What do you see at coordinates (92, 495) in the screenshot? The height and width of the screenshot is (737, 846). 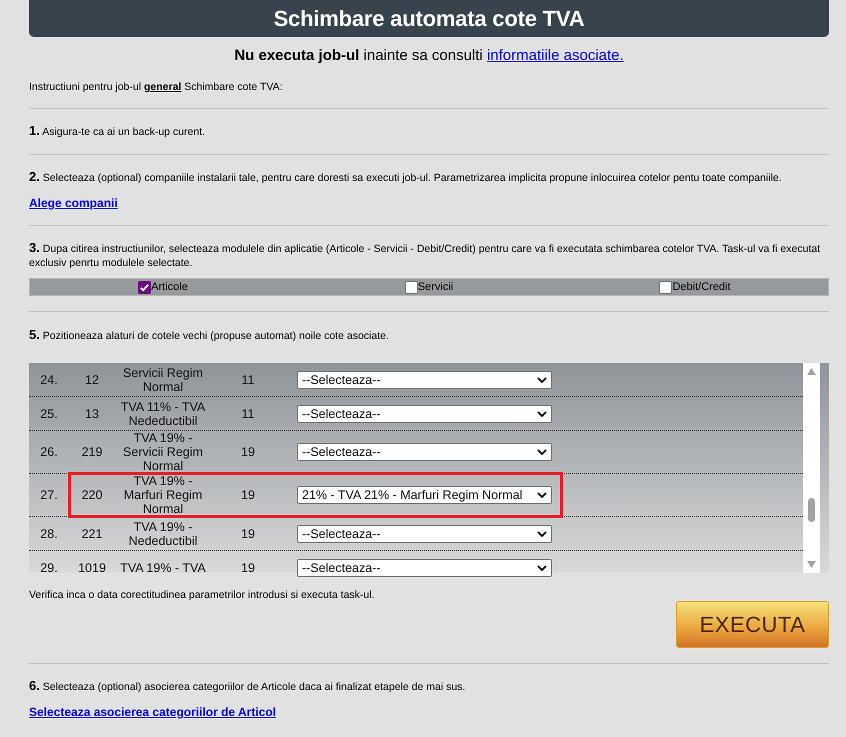 I see `table-cell-text: 220` at bounding box center [92, 495].